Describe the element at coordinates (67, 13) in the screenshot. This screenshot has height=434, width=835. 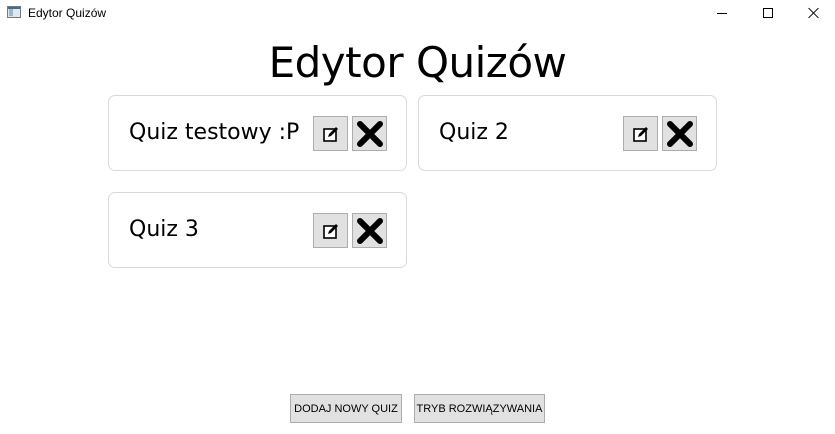
I see `window-title: Edytor Quizów` at that location.